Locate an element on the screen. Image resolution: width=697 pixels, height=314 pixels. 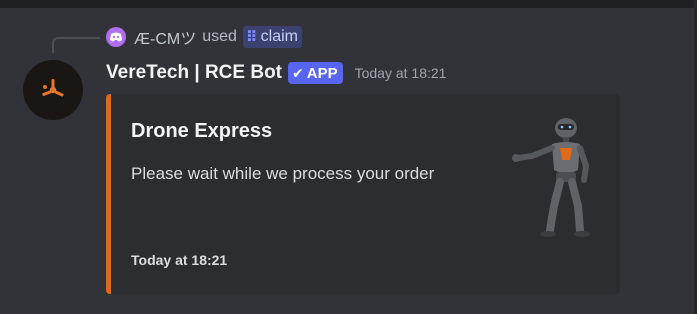
window-top-edge is located at coordinates (348, 4).